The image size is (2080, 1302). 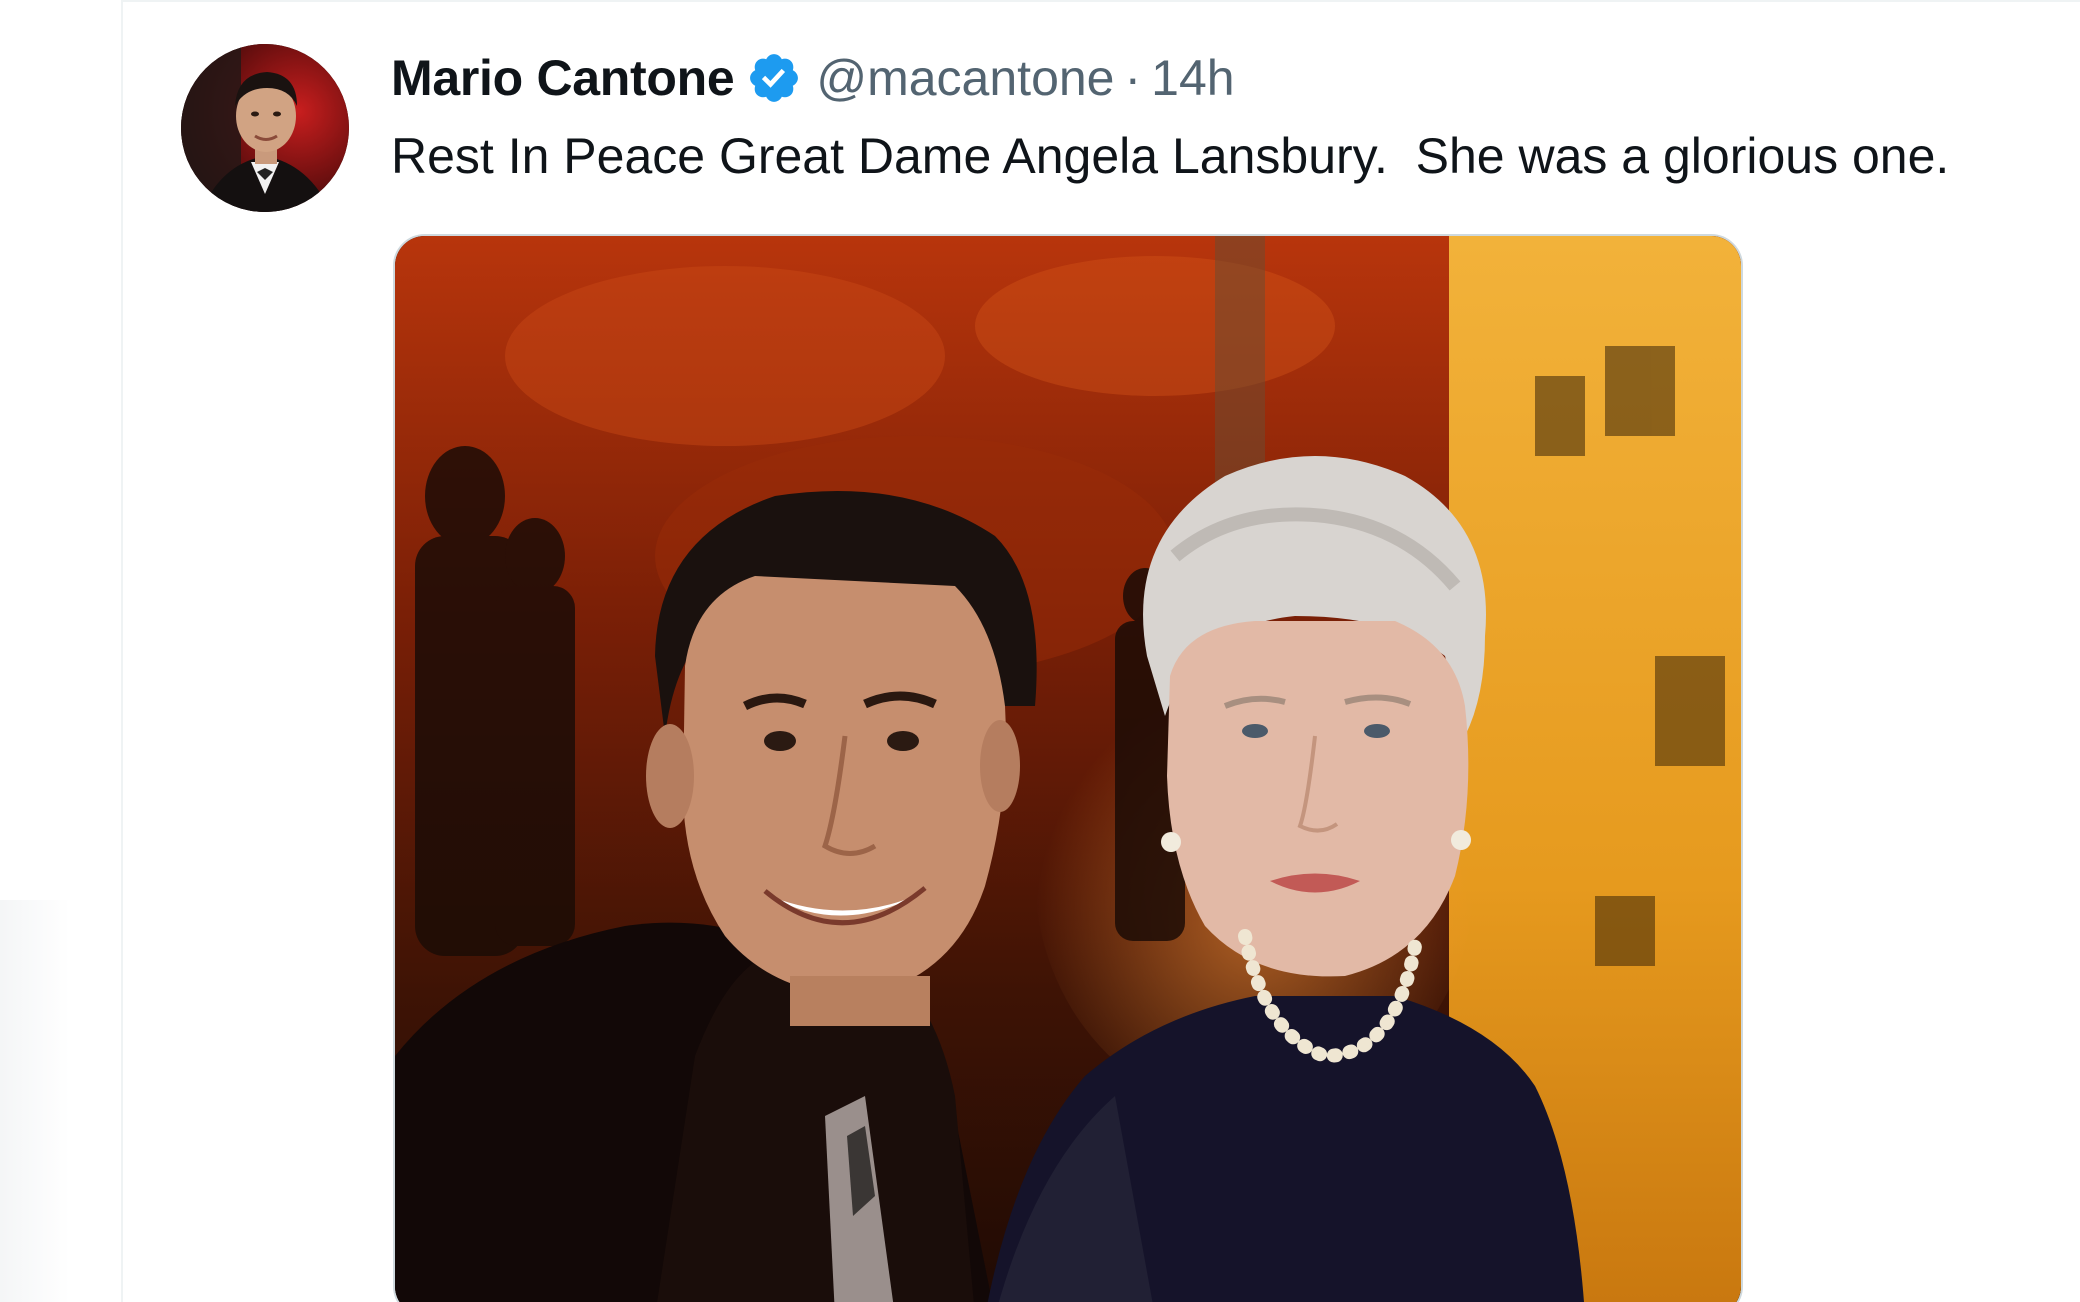 I want to click on author-avatar, so click(x=265, y=128).